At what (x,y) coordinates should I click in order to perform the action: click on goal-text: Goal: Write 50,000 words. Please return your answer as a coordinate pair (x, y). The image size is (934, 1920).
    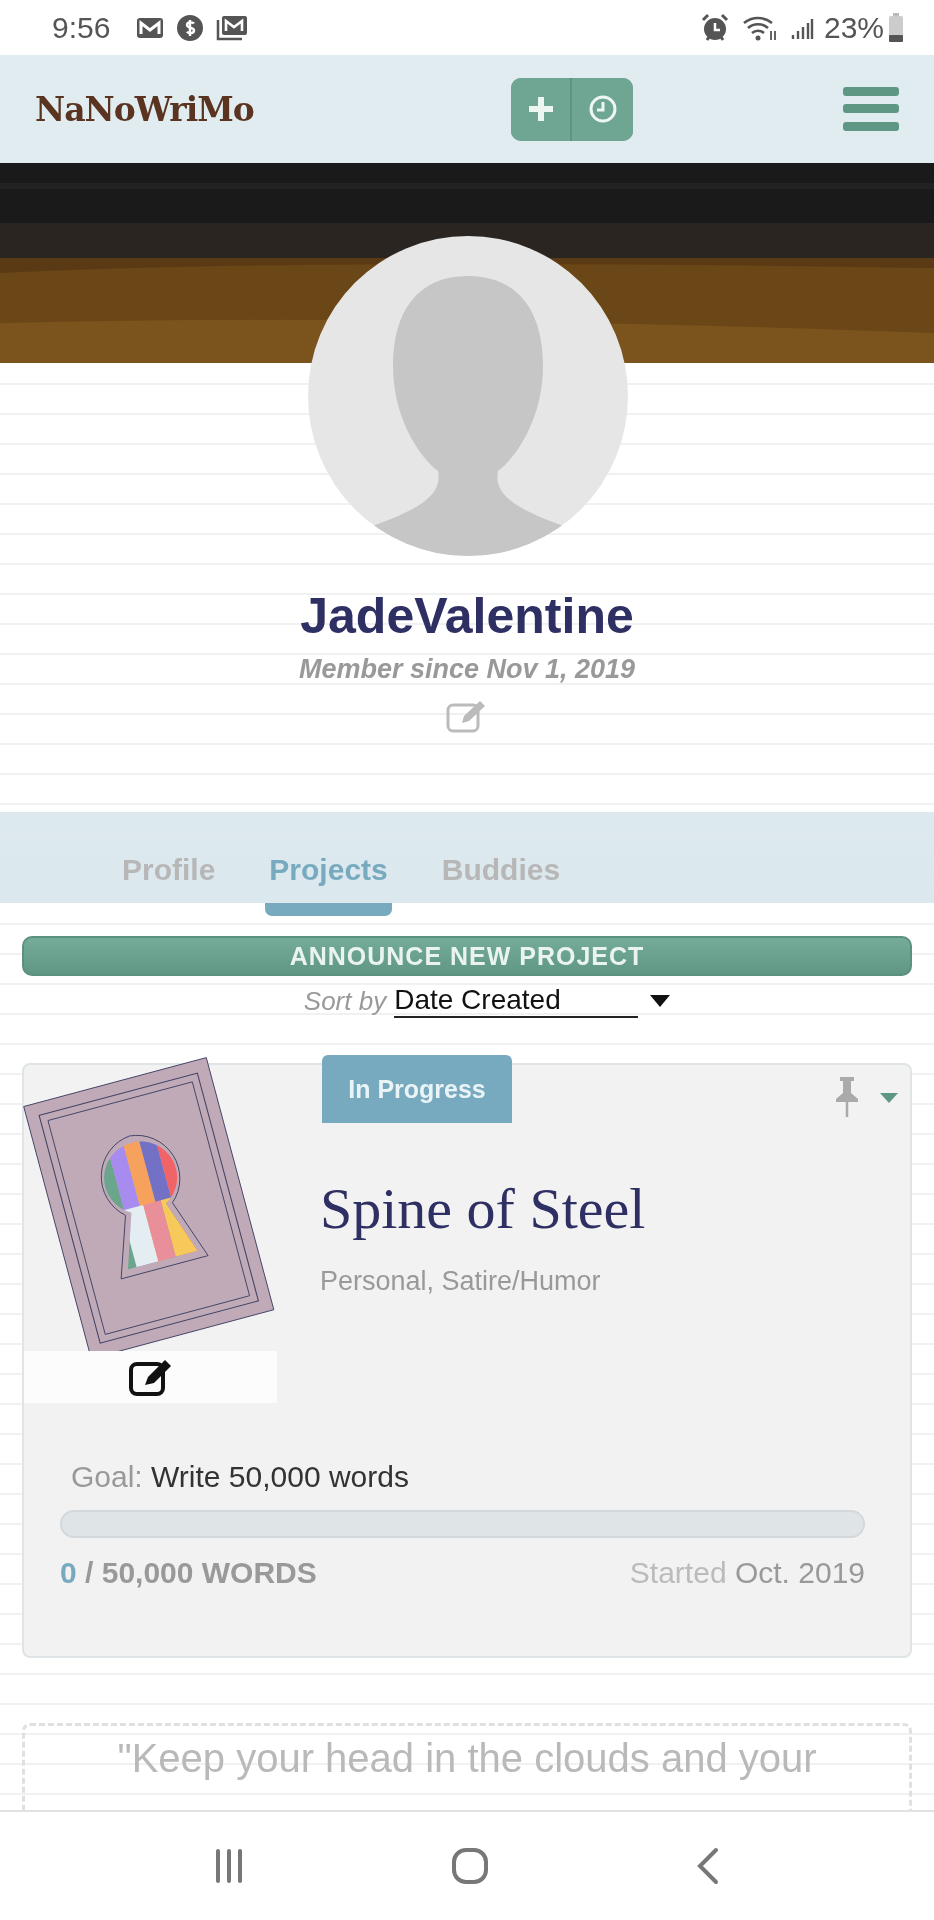
    Looking at the image, I should click on (240, 1477).